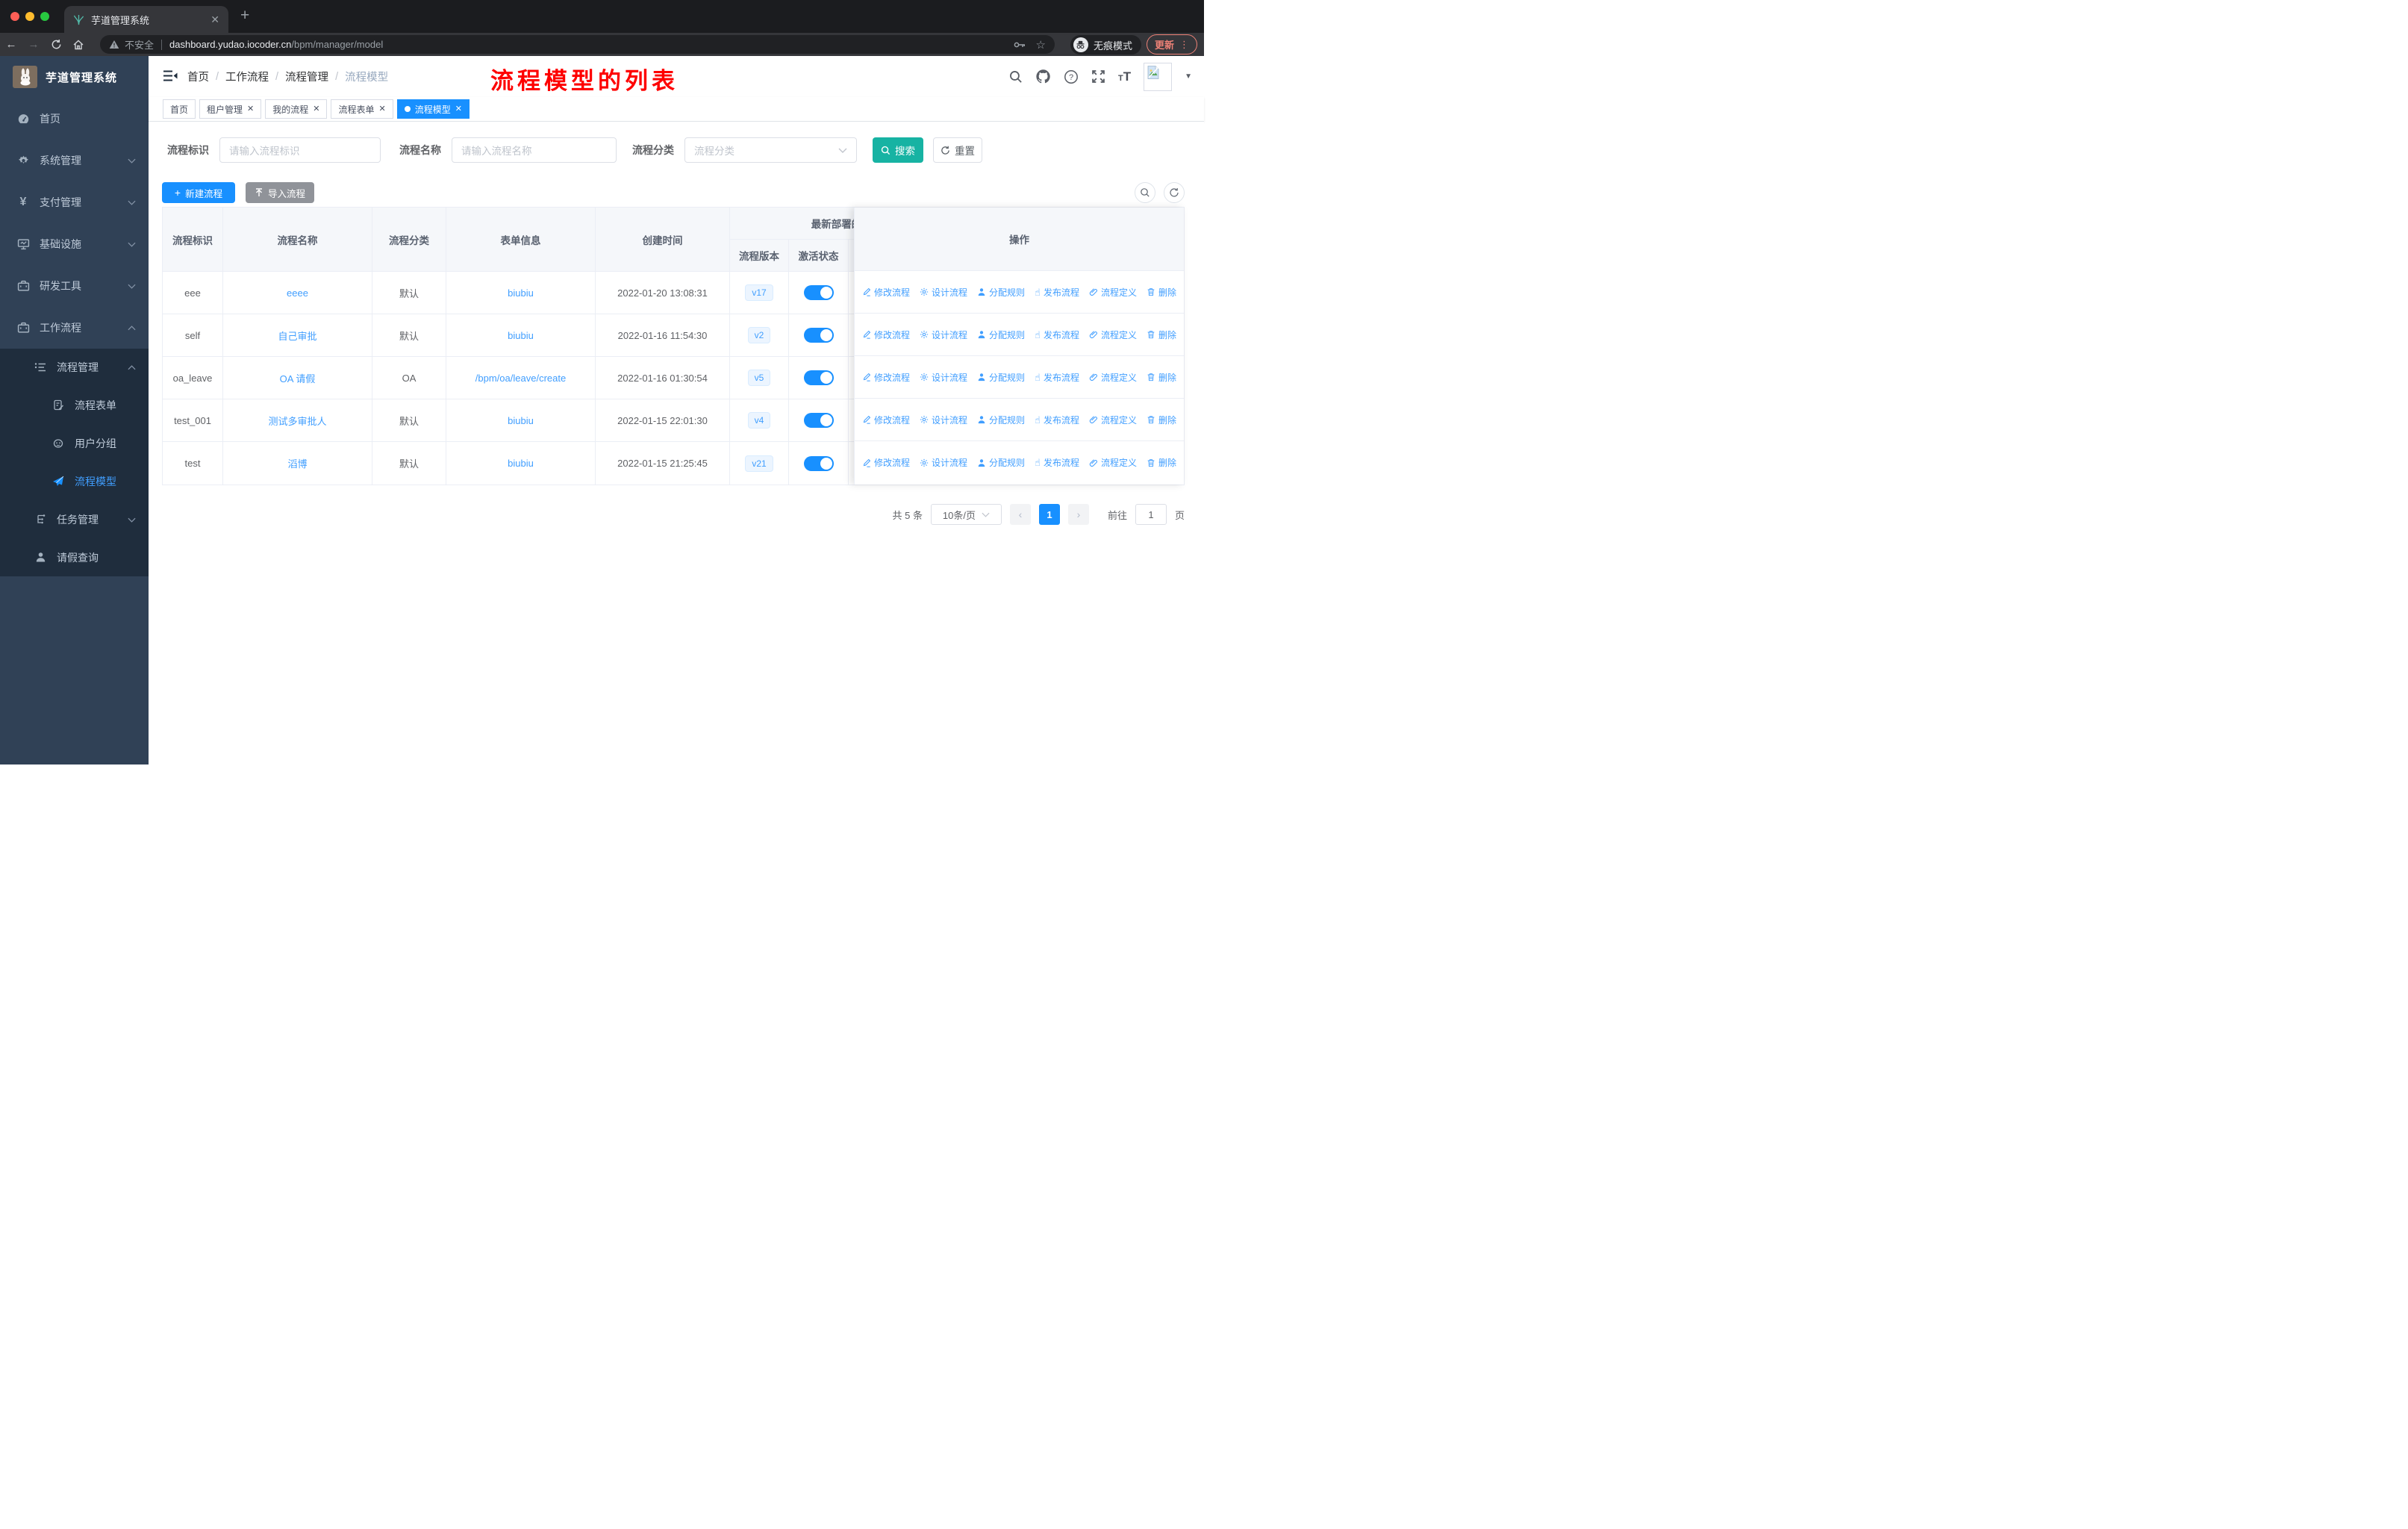  I want to click on sidebar-item-devtools: 研发工具, so click(74, 286).